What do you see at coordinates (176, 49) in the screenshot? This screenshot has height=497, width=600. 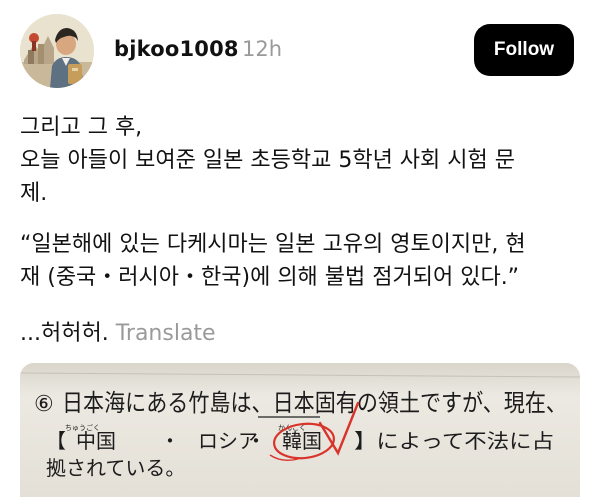 I see `username: bjkoo1008` at bounding box center [176, 49].